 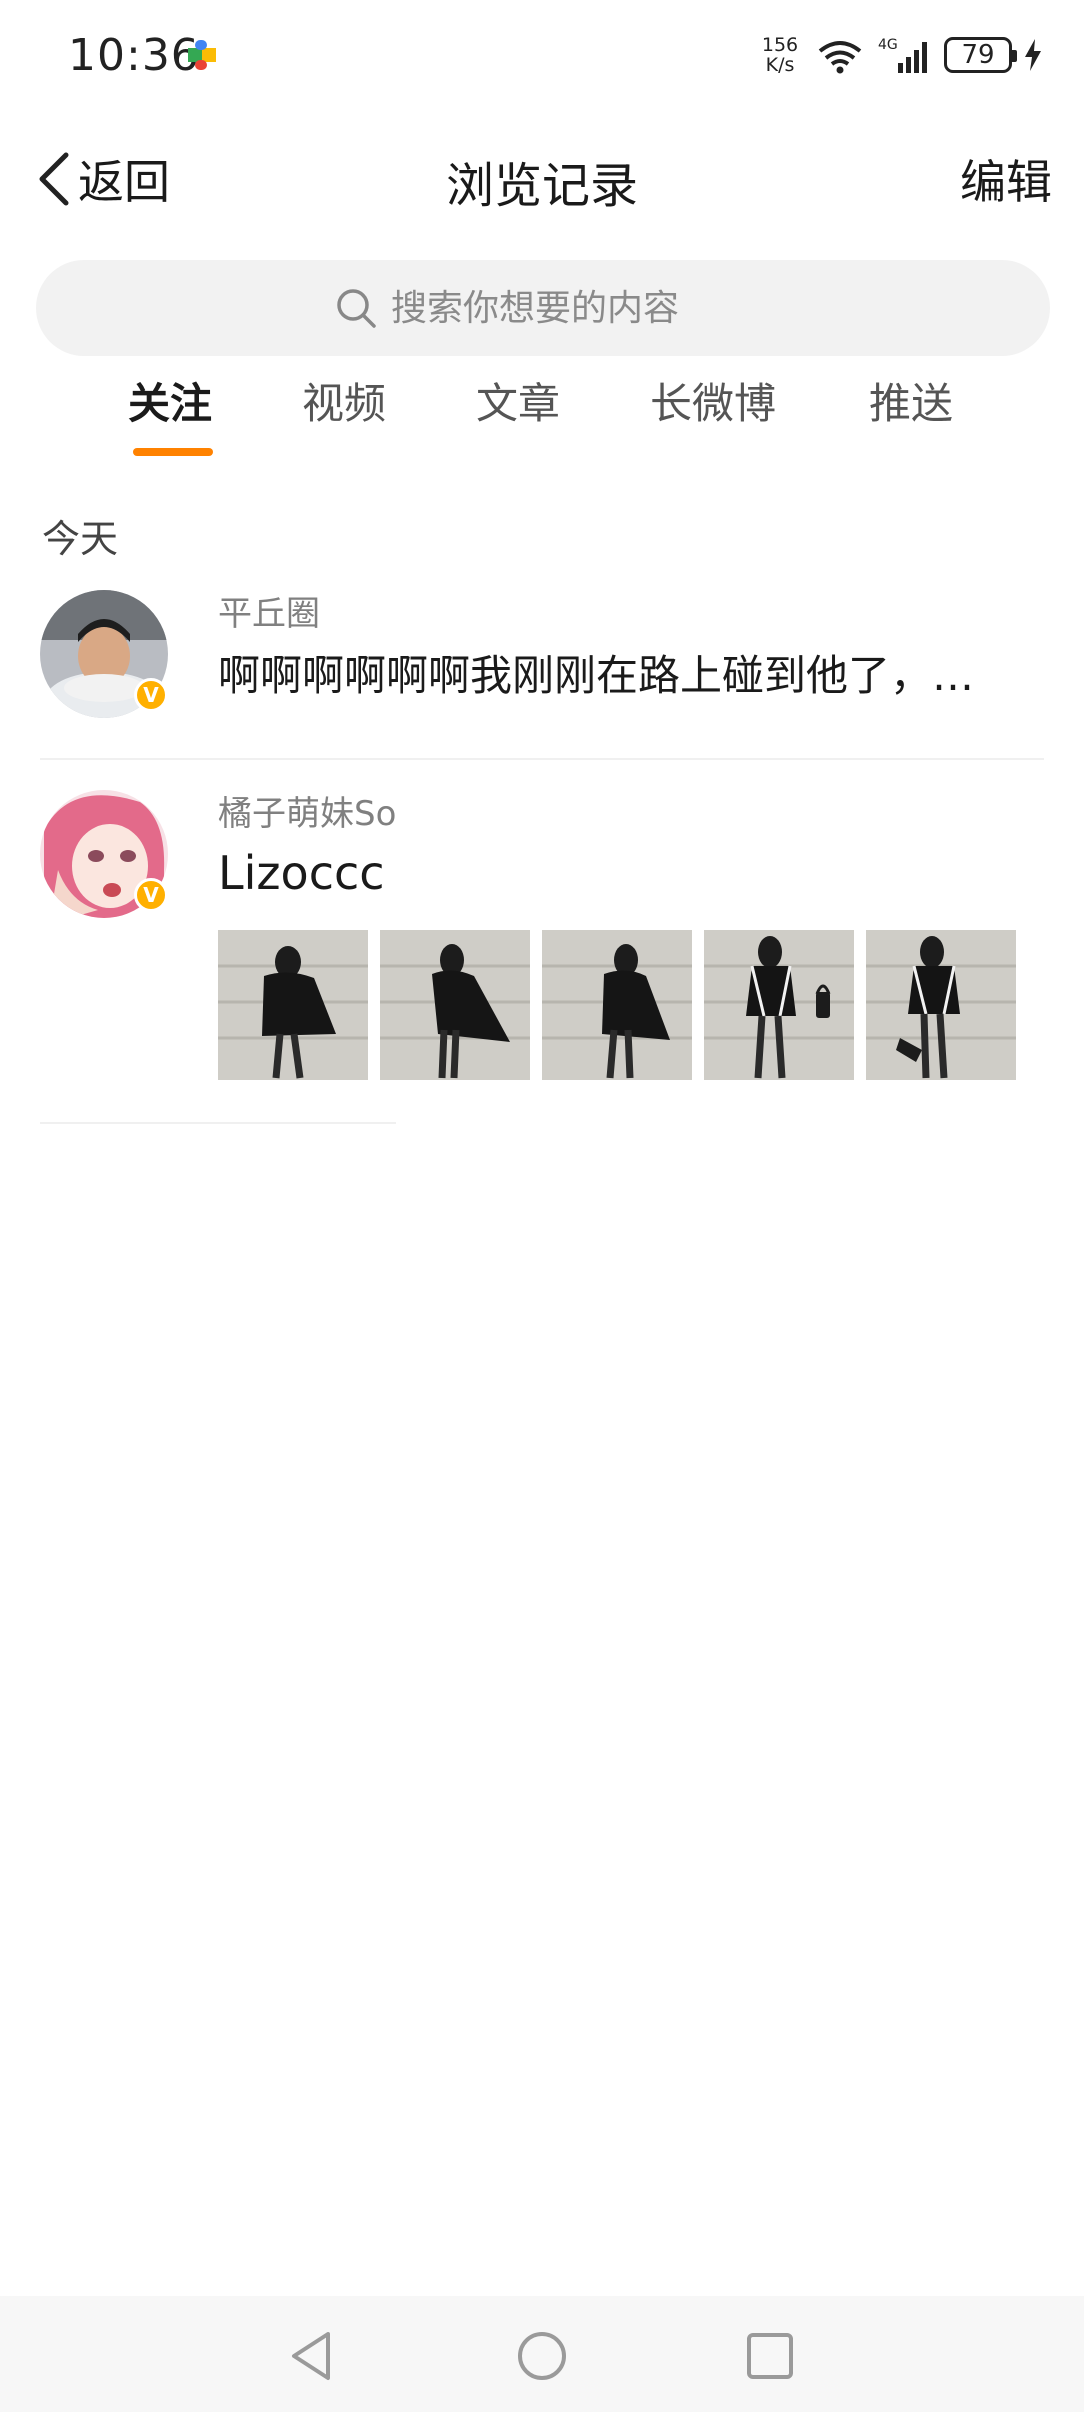 I want to click on circle-home-icon, so click(x=542, y=2356).